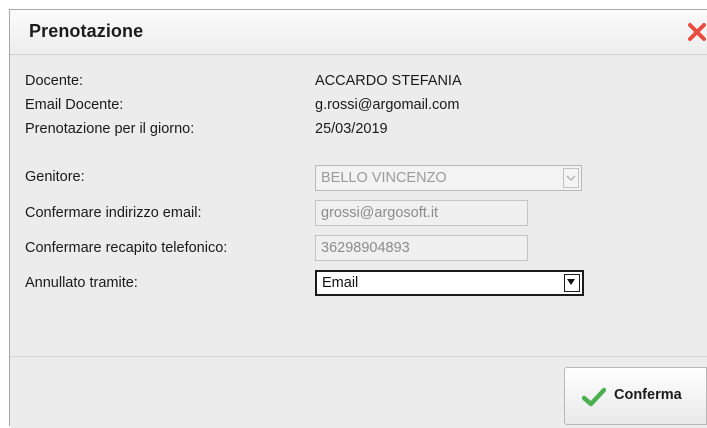 The width and height of the screenshot is (707, 428). I want to click on conferma-email-field: grossi@argosoft.it, so click(421, 213).